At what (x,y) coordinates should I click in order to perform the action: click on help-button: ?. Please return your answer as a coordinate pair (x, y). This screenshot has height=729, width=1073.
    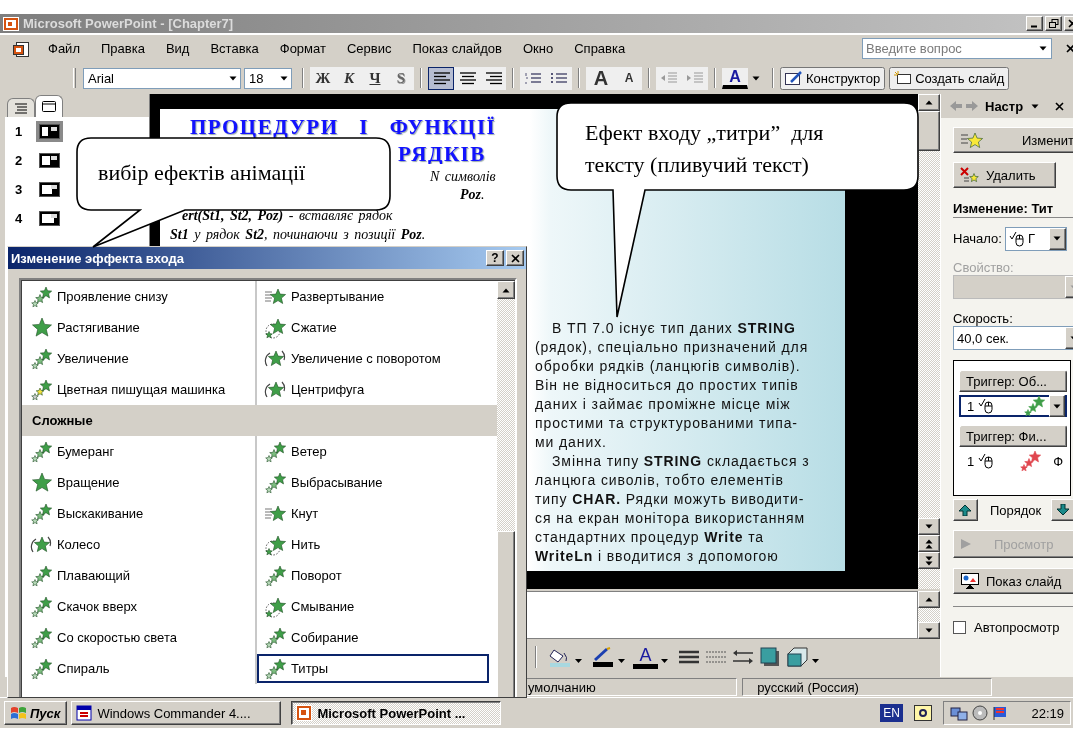
    Looking at the image, I should click on (495, 258).